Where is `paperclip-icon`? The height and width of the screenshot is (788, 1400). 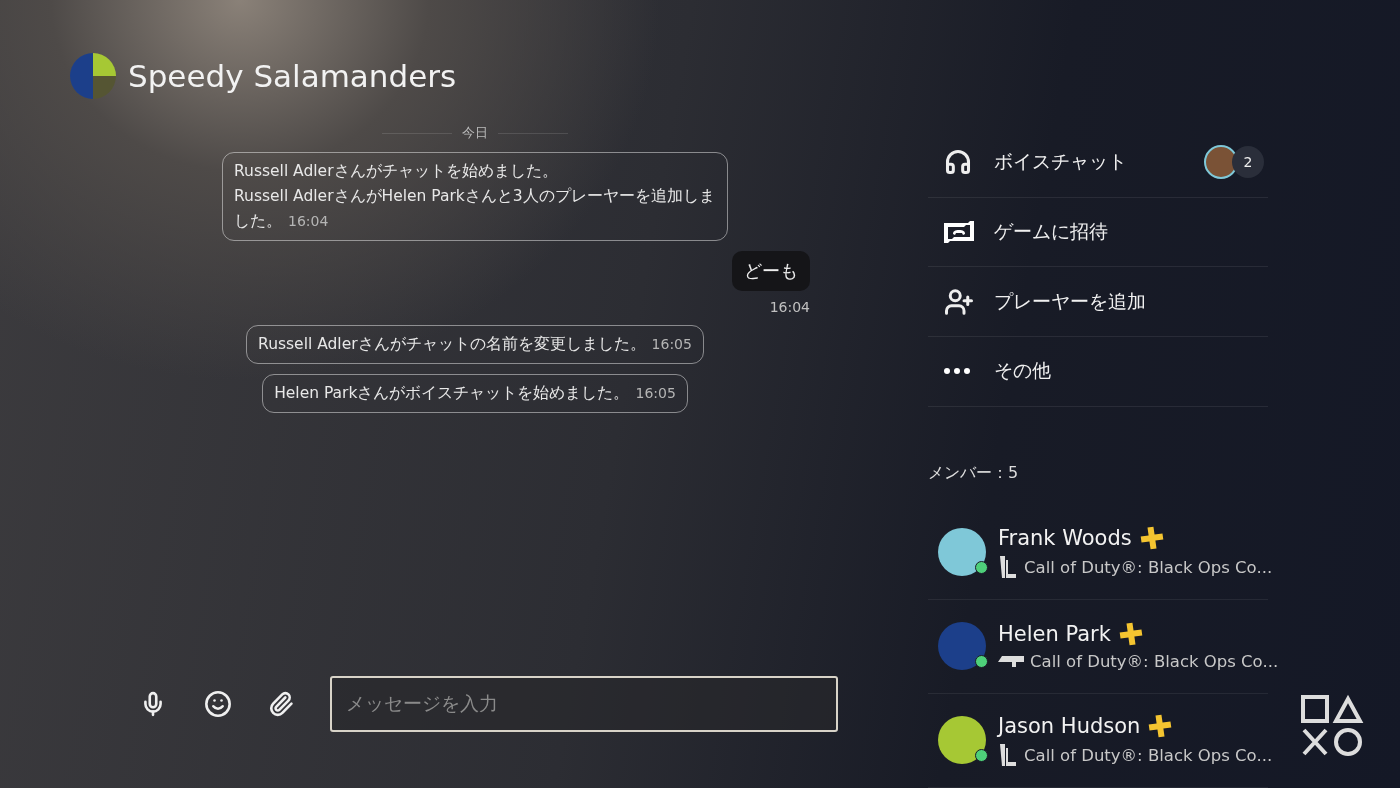 paperclip-icon is located at coordinates (281, 704).